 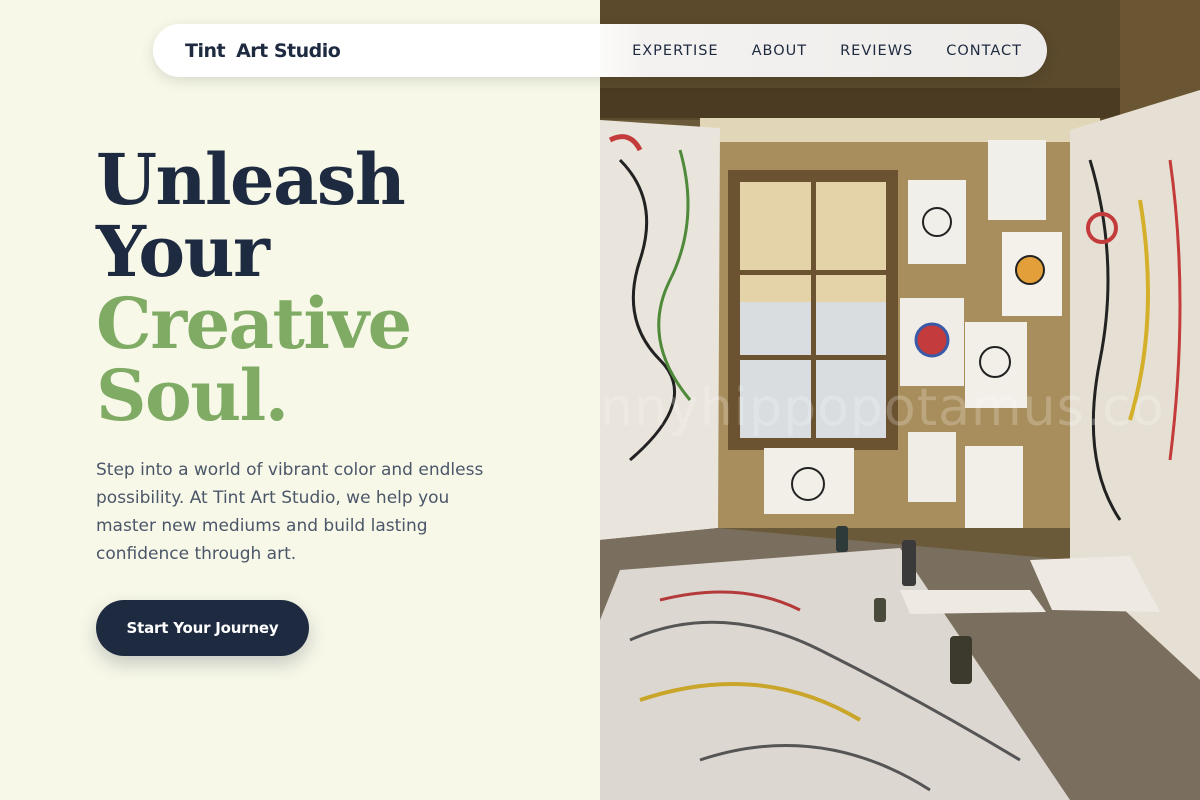 I want to click on headline-line-soul: Soul., so click(x=192, y=395).